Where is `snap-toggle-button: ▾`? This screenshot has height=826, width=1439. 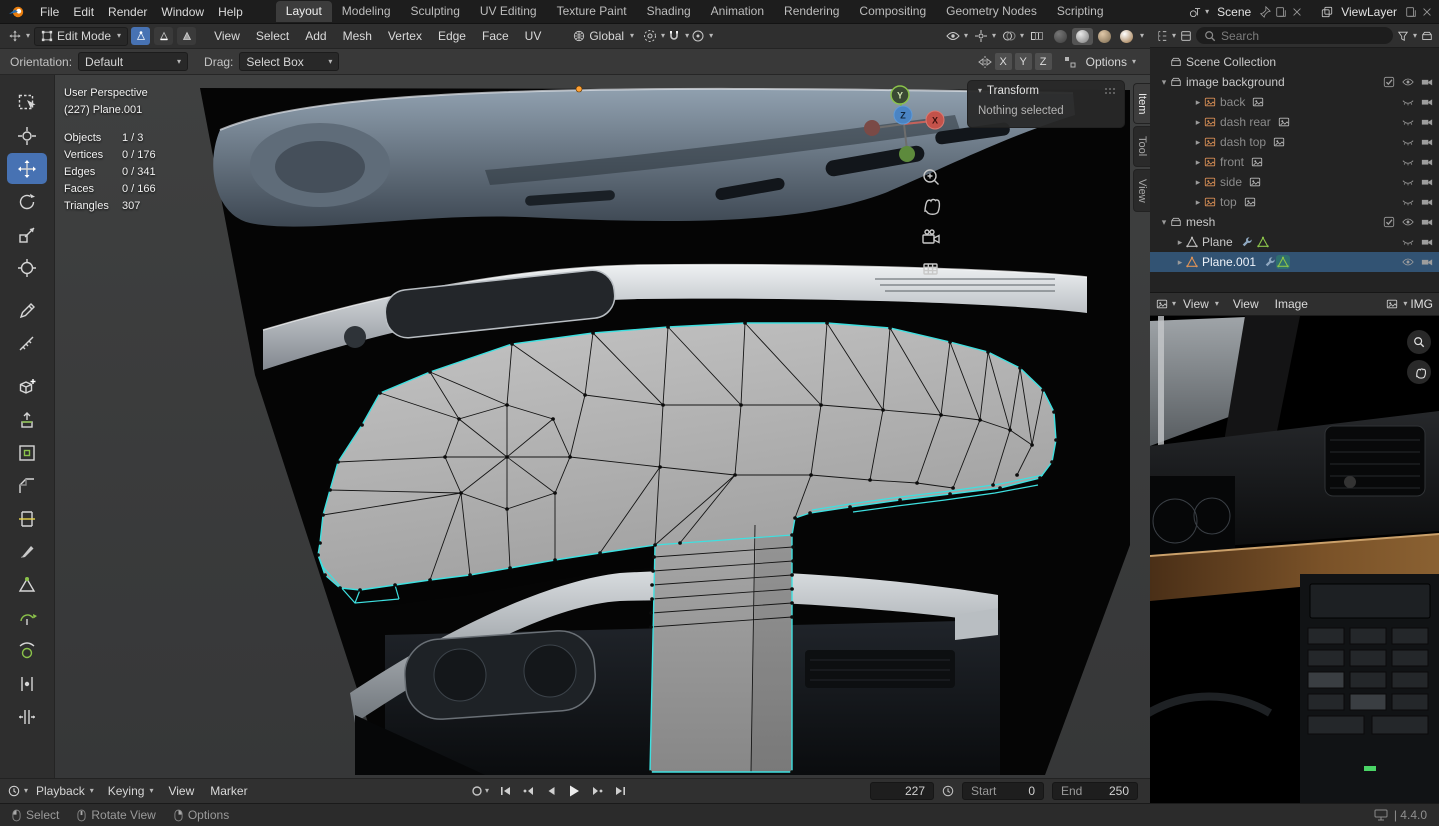 snap-toggle-button: ▾ is located at coordinates (678, 36).